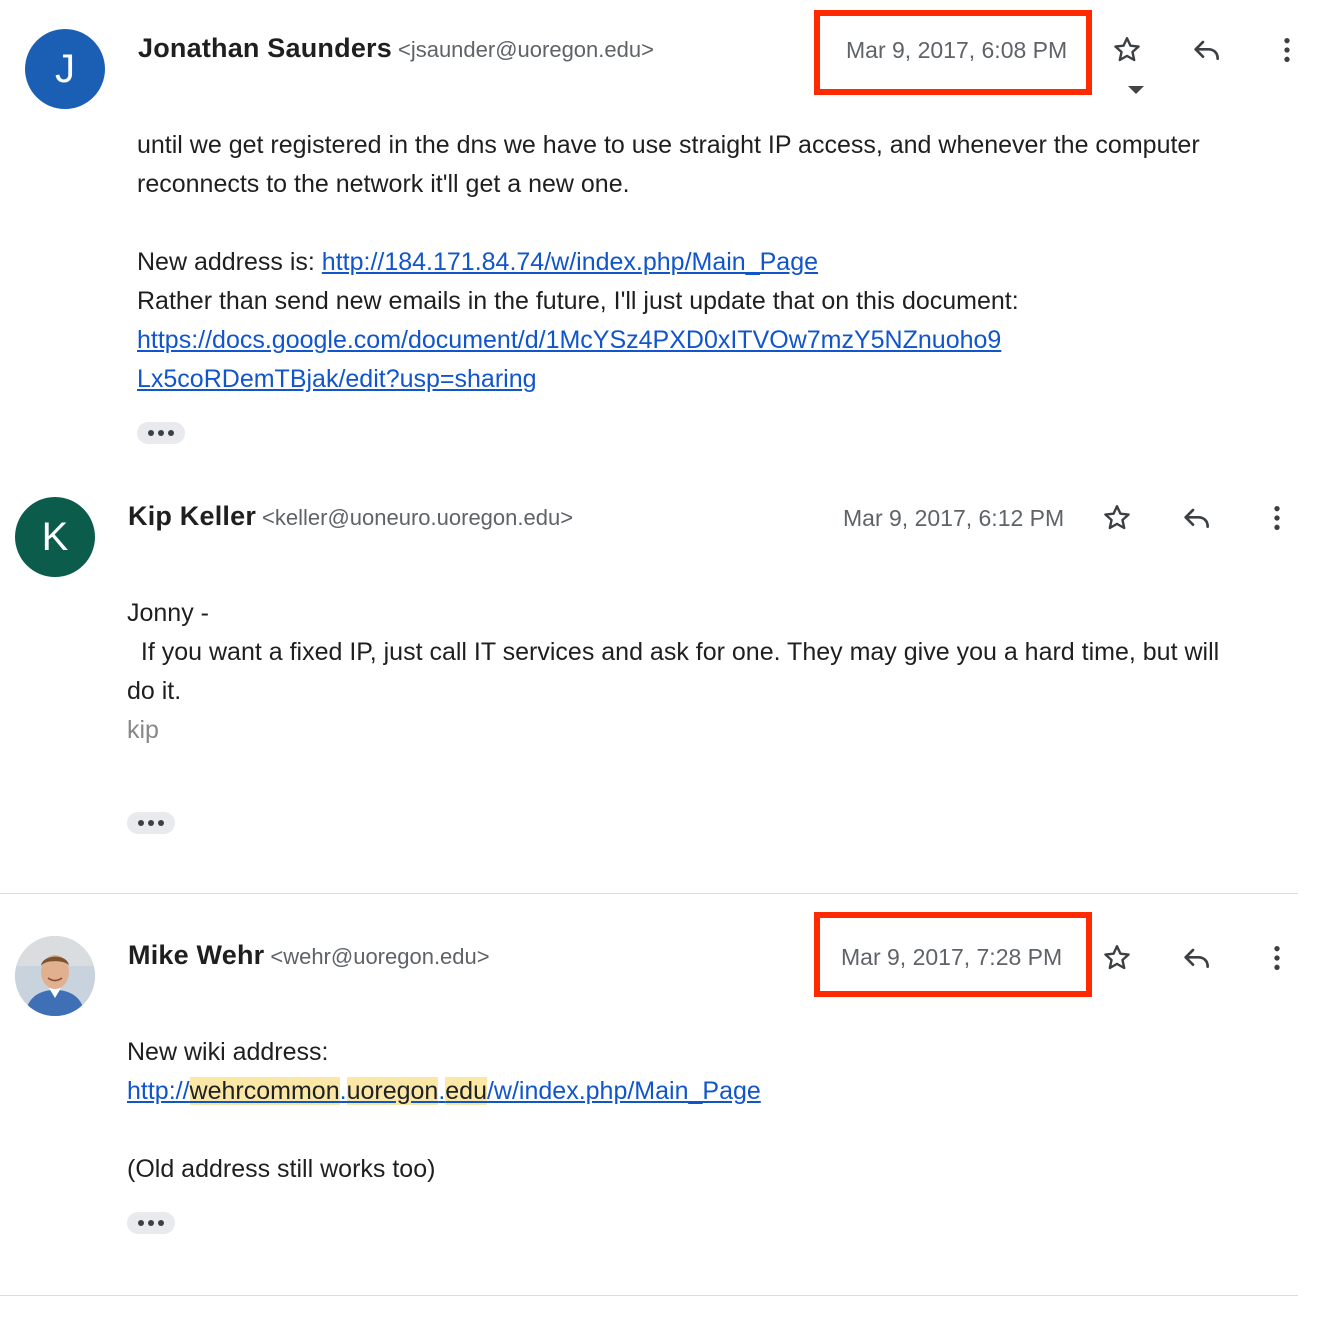 This screenshot has height=1323, width=1320. What do you see at coordinates (141, 1223) in the screenshot?
I see `ellipsis-icon` at bounding box center [141, 1223].